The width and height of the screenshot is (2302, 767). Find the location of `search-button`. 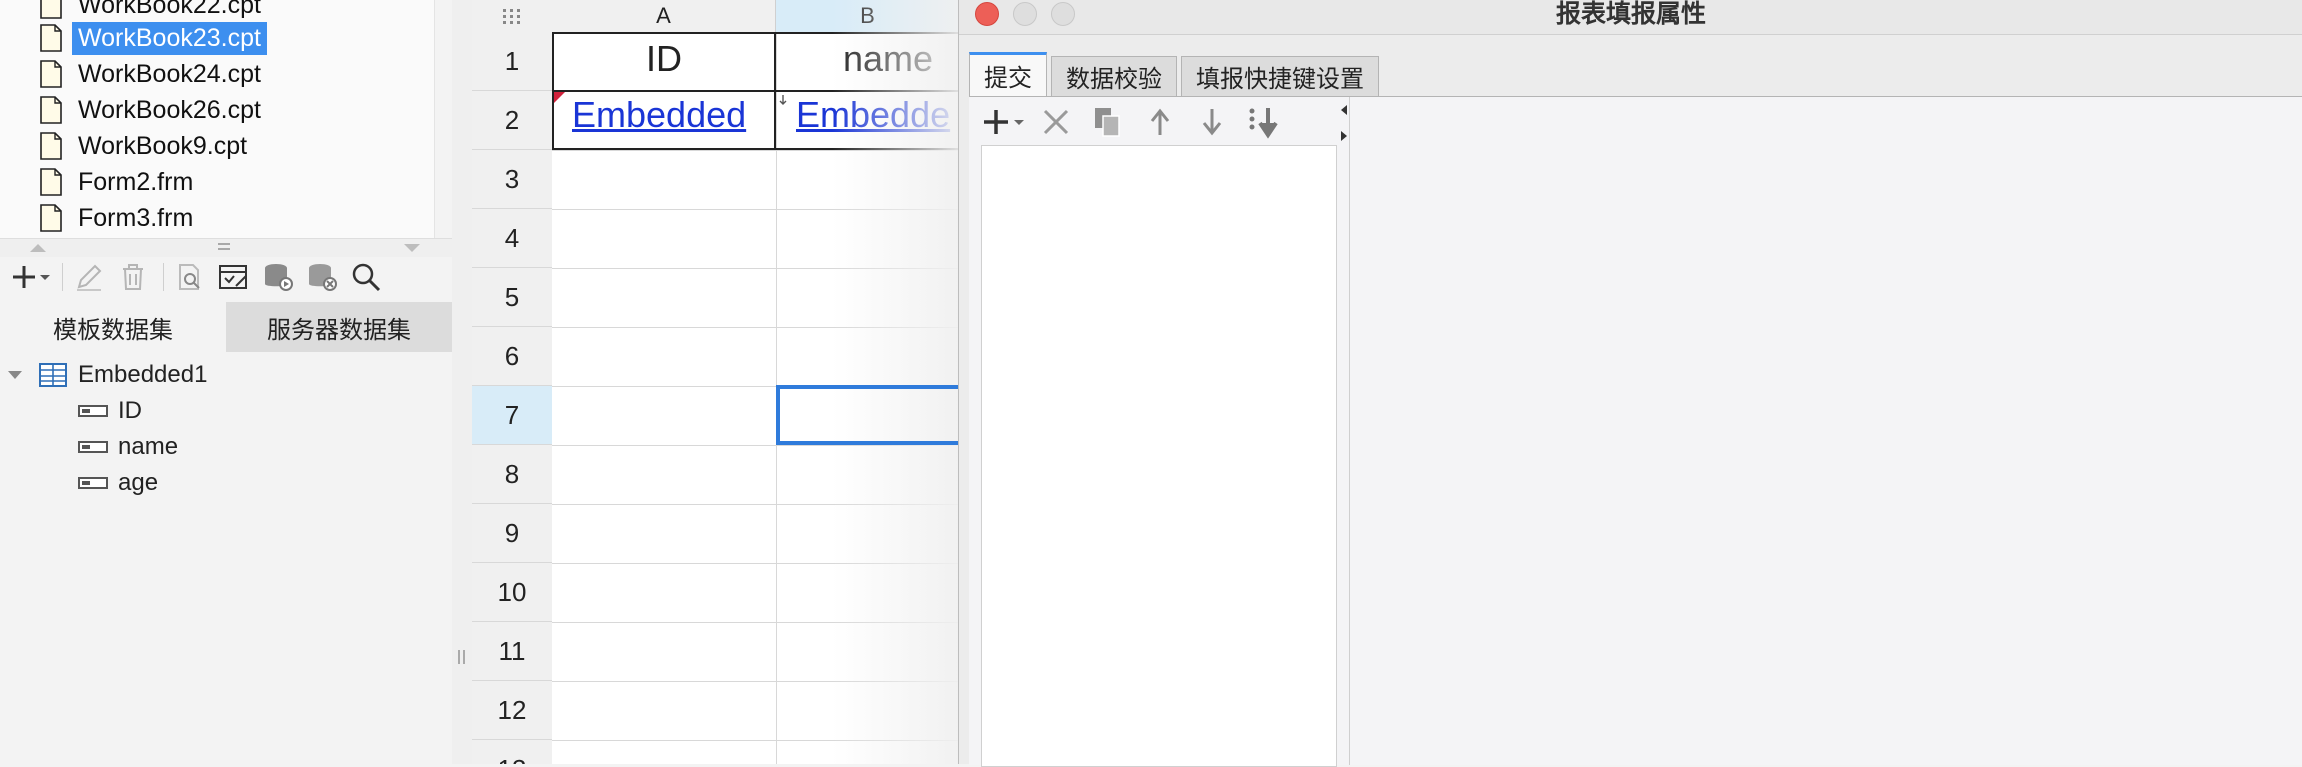

search-button is located at coordinates (366, 277).